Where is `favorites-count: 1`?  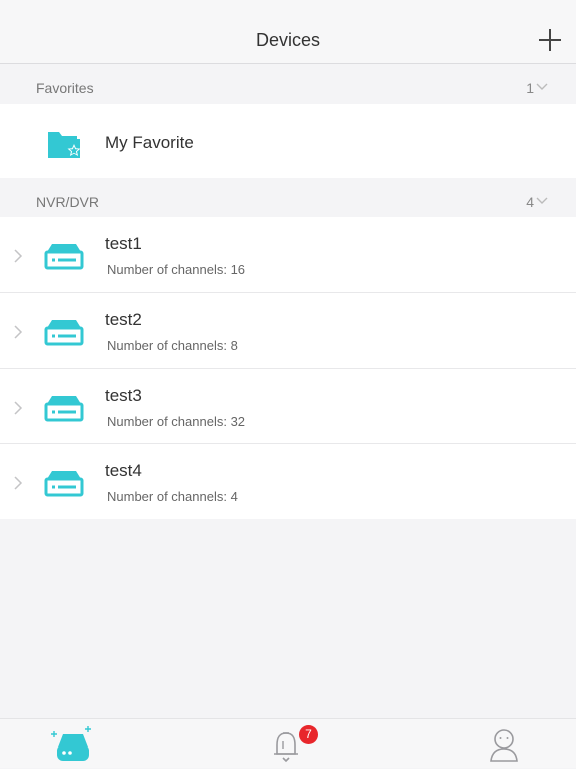
favorites-count: 1 is located at coordinates (530, 88).